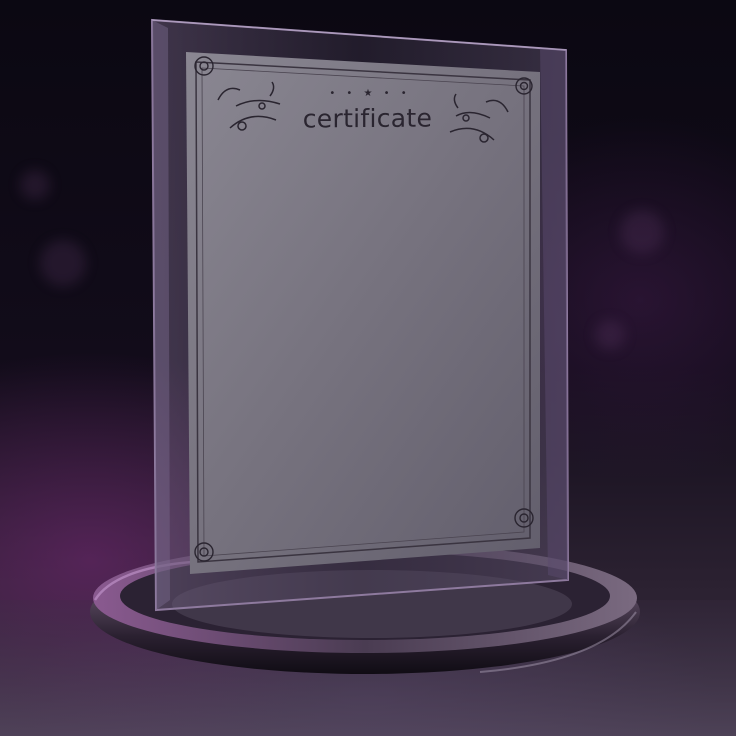 Image resolution: width=736 pixels, height=736 pixels. Describe the element at coordinates (367, 118) in the screenshot. I see `certificate-title: certificate` at that location.